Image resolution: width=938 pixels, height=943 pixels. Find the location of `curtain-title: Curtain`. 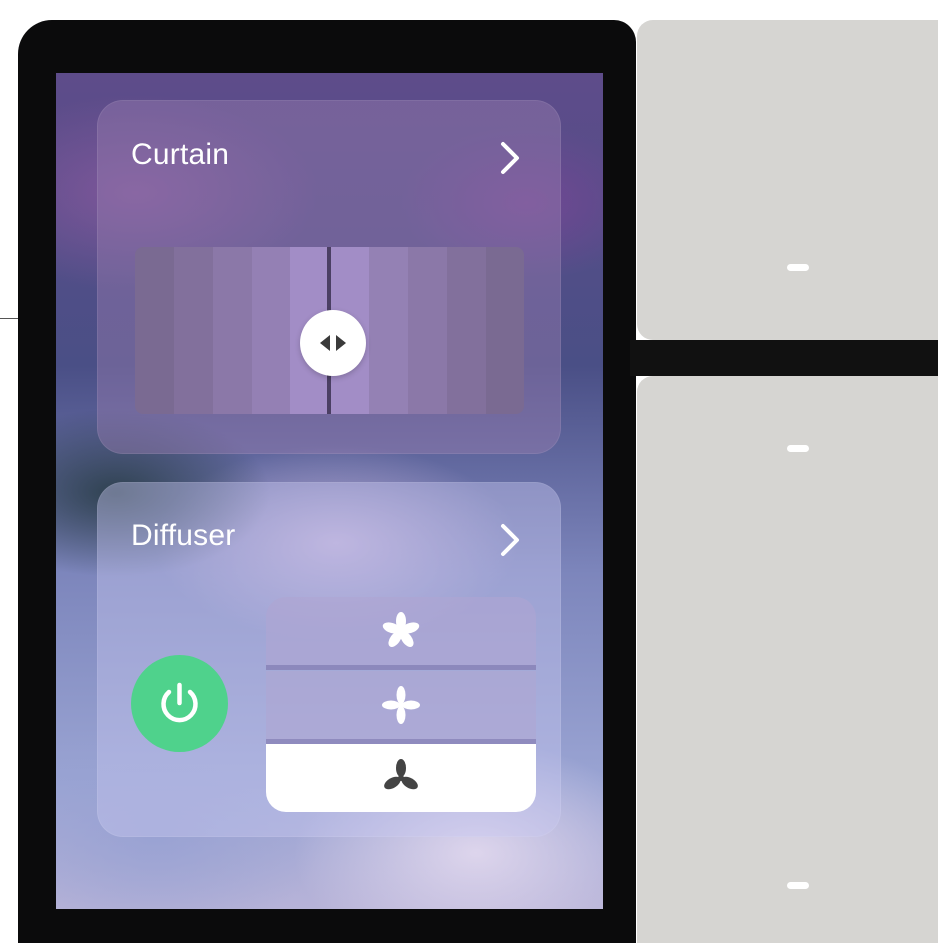

curtain-title: Curtain is located at coordinates (180, 154).